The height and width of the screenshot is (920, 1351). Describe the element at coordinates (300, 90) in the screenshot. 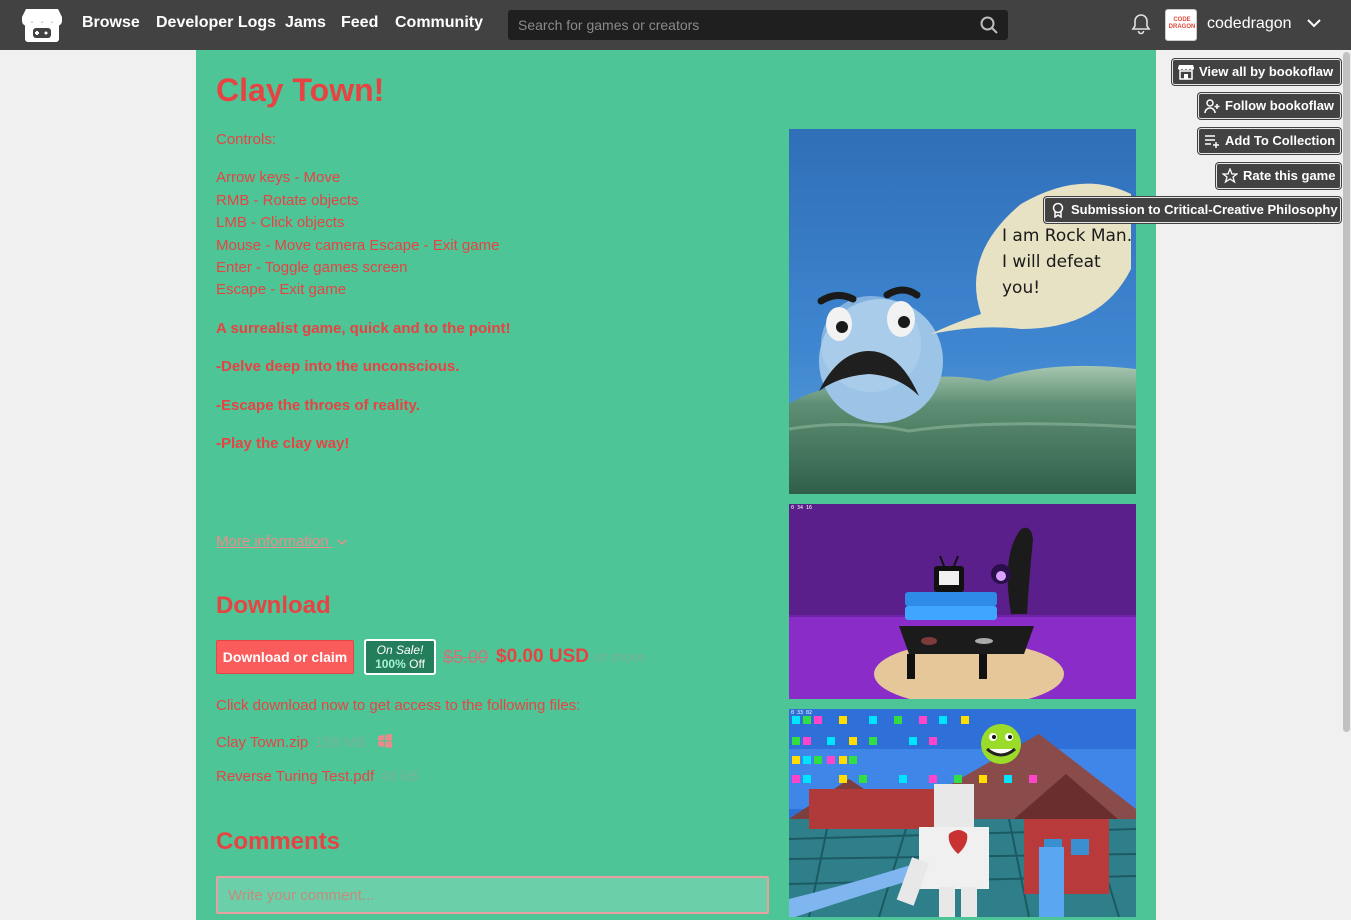

I see `game-title: Clay Town!` at that location.